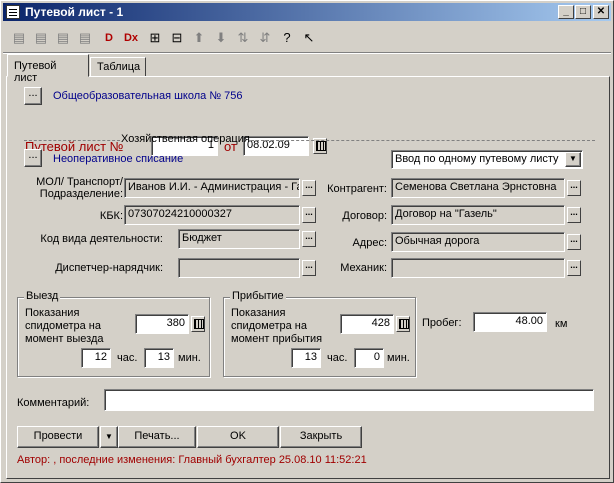 The image size is (614, 483). What do you see at coordinates (42, 296) in the screenshot?
I see `departure-title: Выезд` at bounding box center [42, 296].